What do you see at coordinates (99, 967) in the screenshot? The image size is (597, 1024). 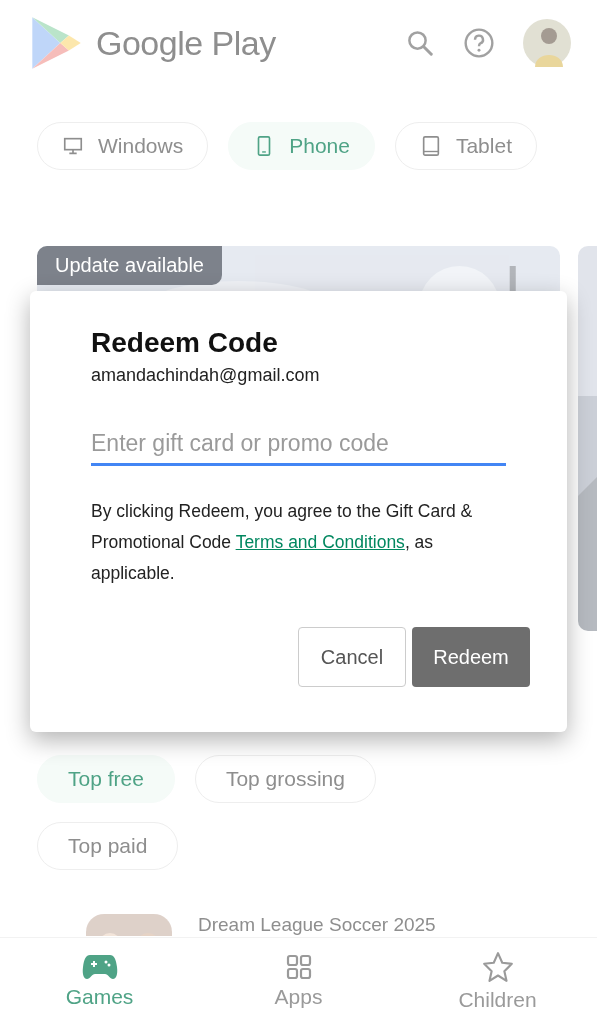 I see `gamepad-icon` at bounding box center [99, 967].